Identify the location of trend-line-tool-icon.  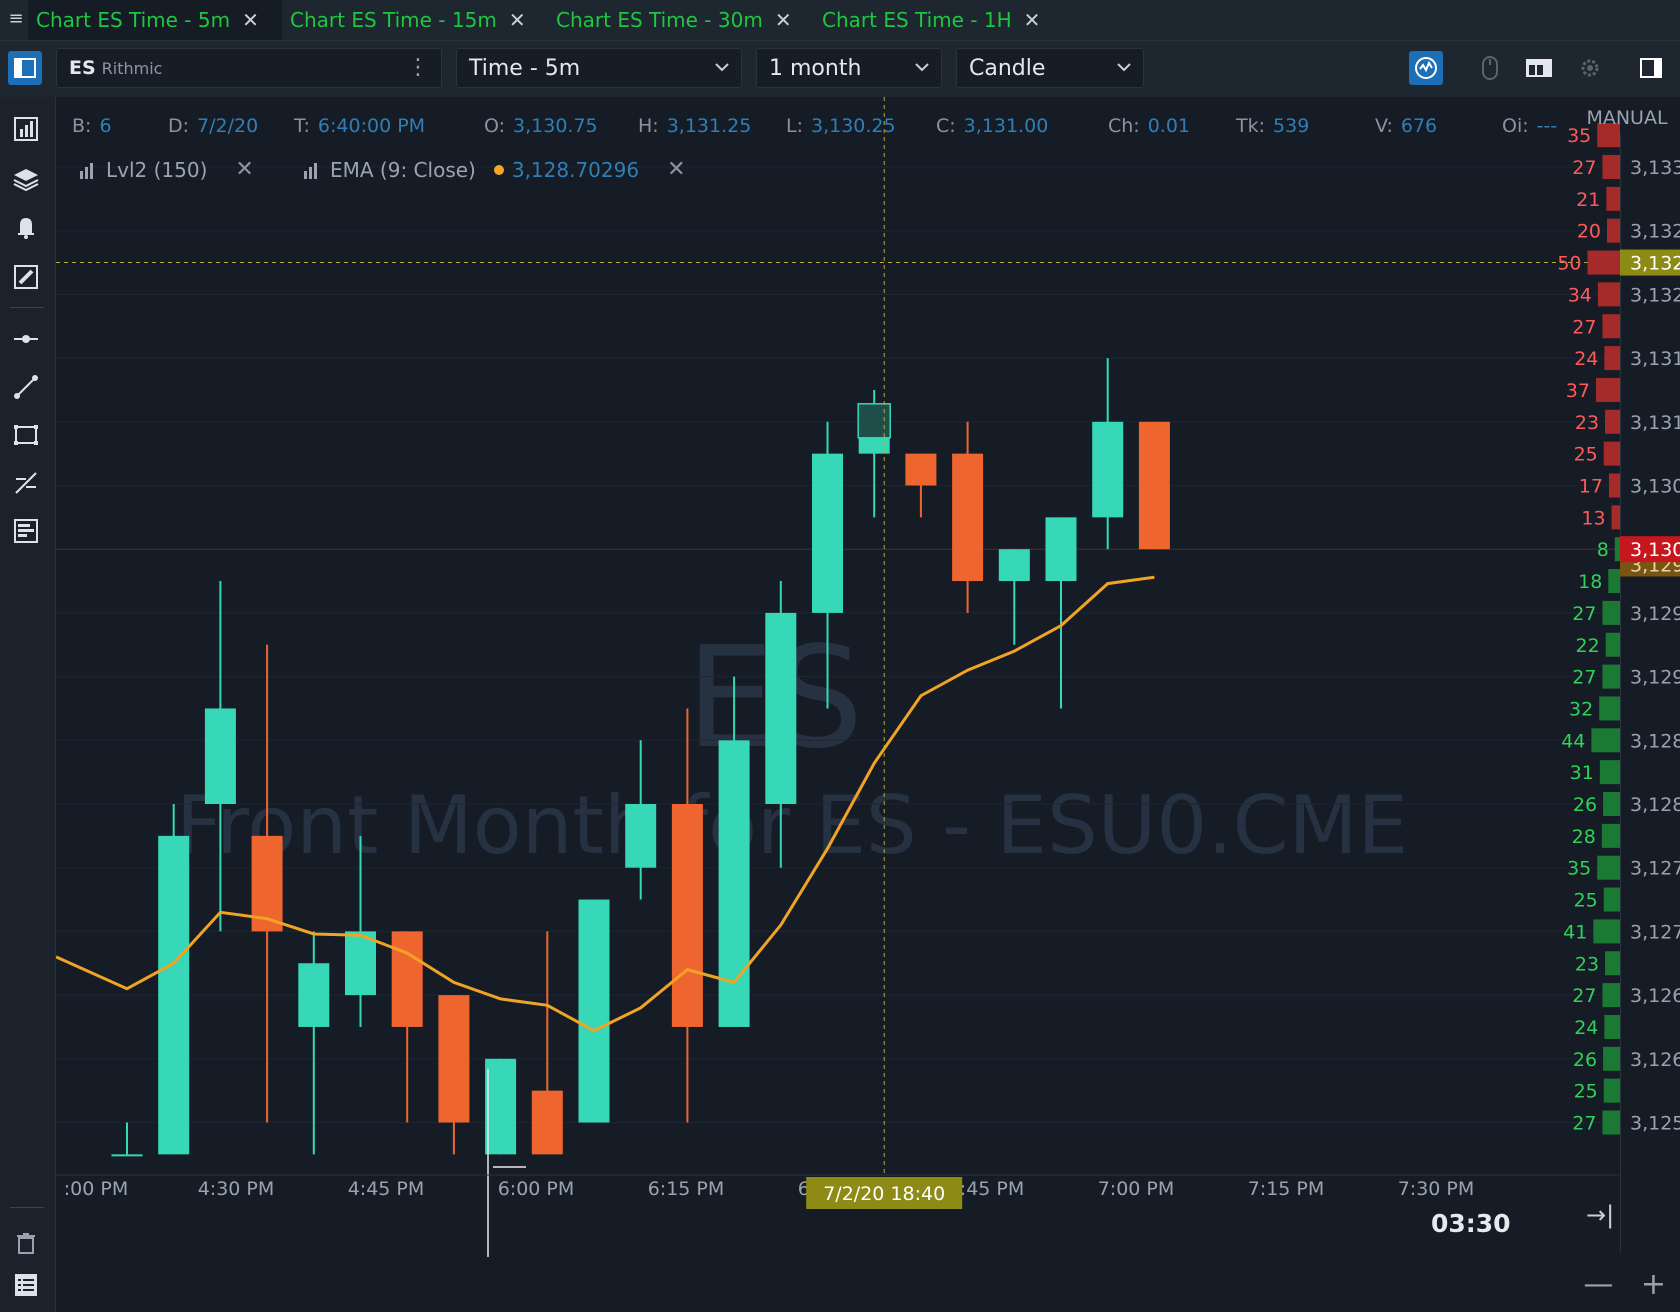
(26, 387).